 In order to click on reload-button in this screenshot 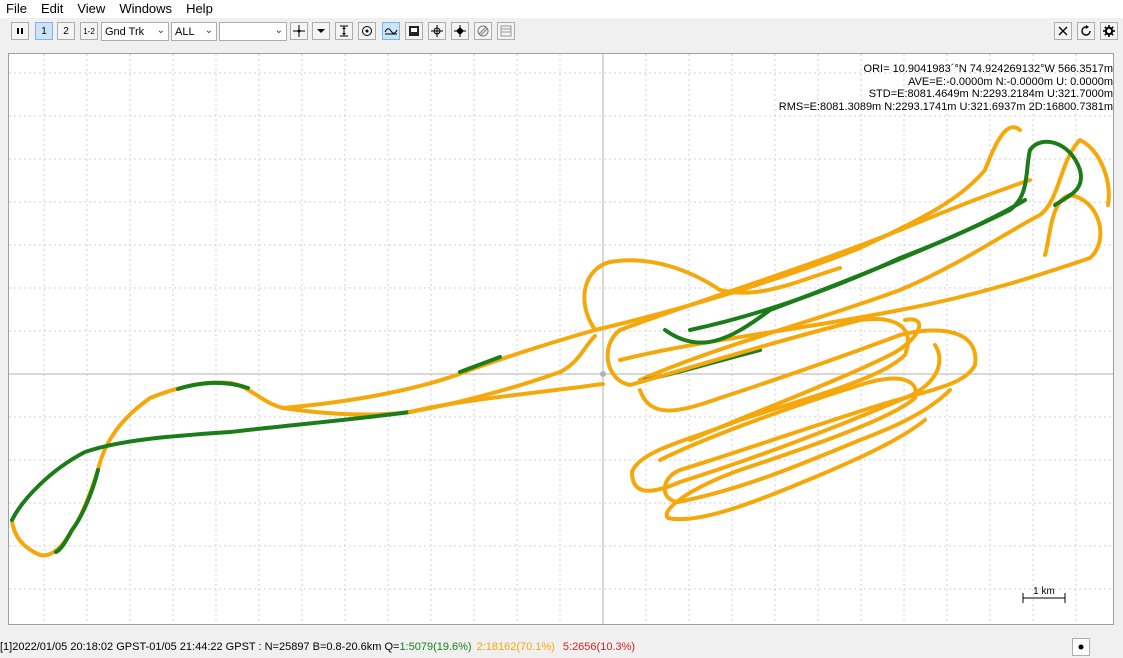, I will do `click(1086, 31)`.